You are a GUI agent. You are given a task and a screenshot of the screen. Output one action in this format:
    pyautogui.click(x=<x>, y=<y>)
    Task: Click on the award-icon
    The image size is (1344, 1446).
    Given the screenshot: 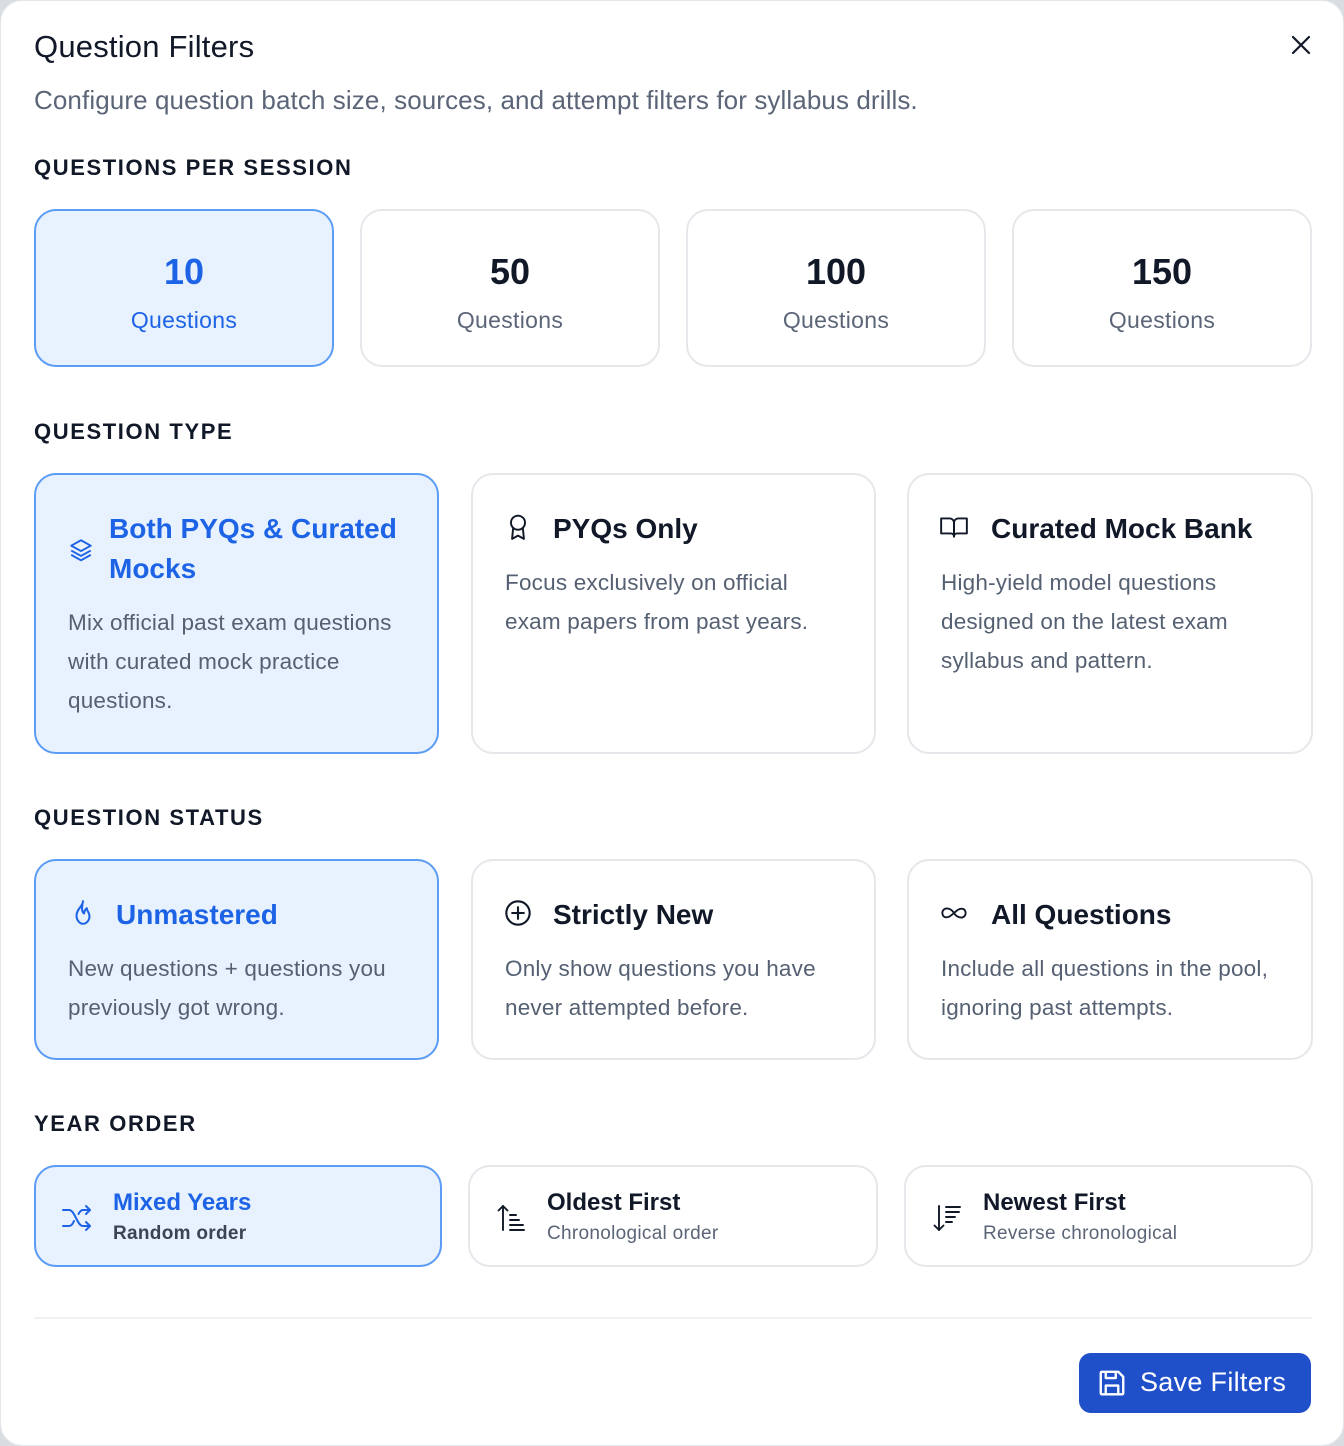 What is the action you would take?
    pyautogui.click(x=518, y=527)
    